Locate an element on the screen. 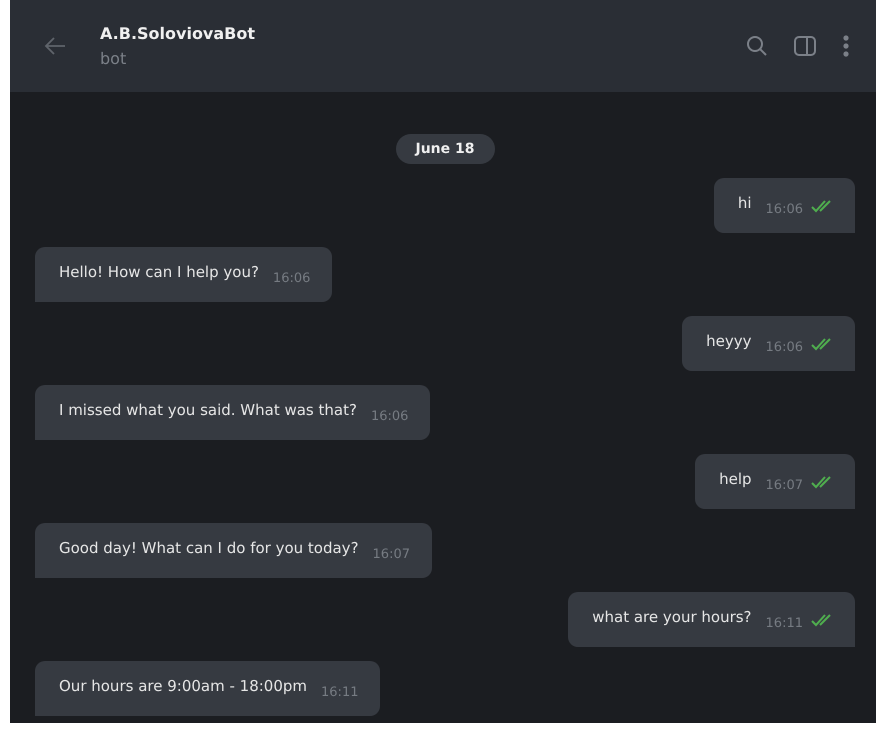  message-text: Good day! What can I do for you today? is located at coordinates (209, 547).